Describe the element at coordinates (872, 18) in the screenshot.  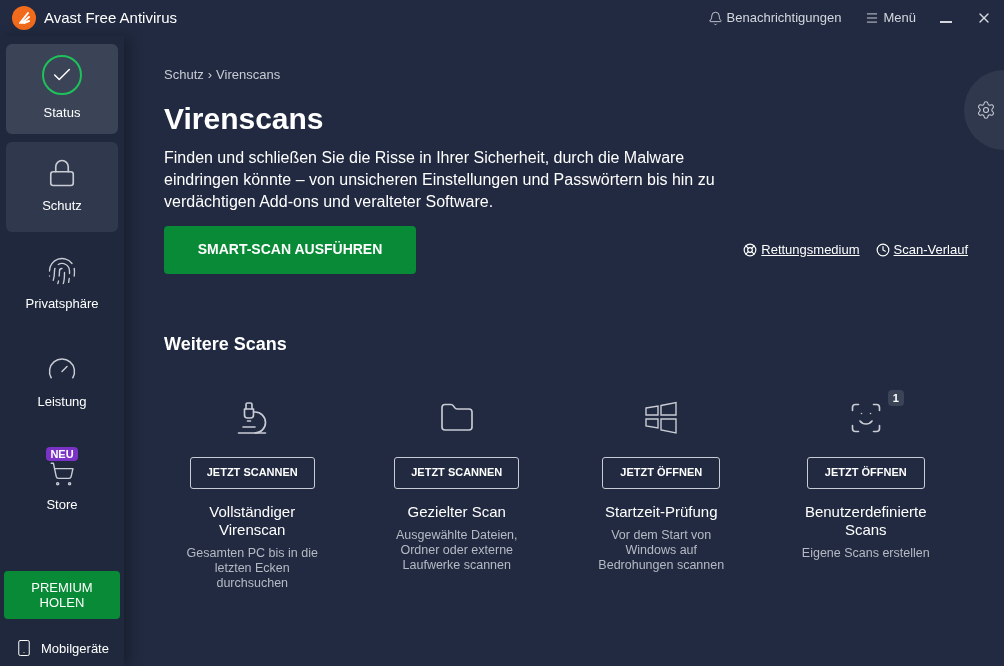
I see `menu-icon` at that location.